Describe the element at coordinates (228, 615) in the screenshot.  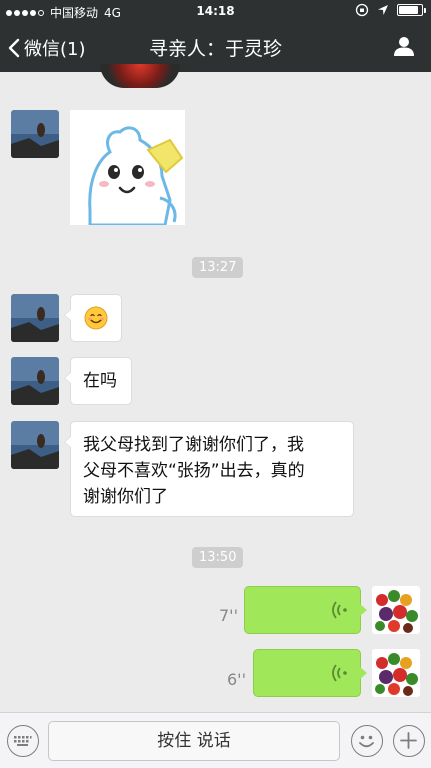
I see `voice-duration: 7''` at that location.